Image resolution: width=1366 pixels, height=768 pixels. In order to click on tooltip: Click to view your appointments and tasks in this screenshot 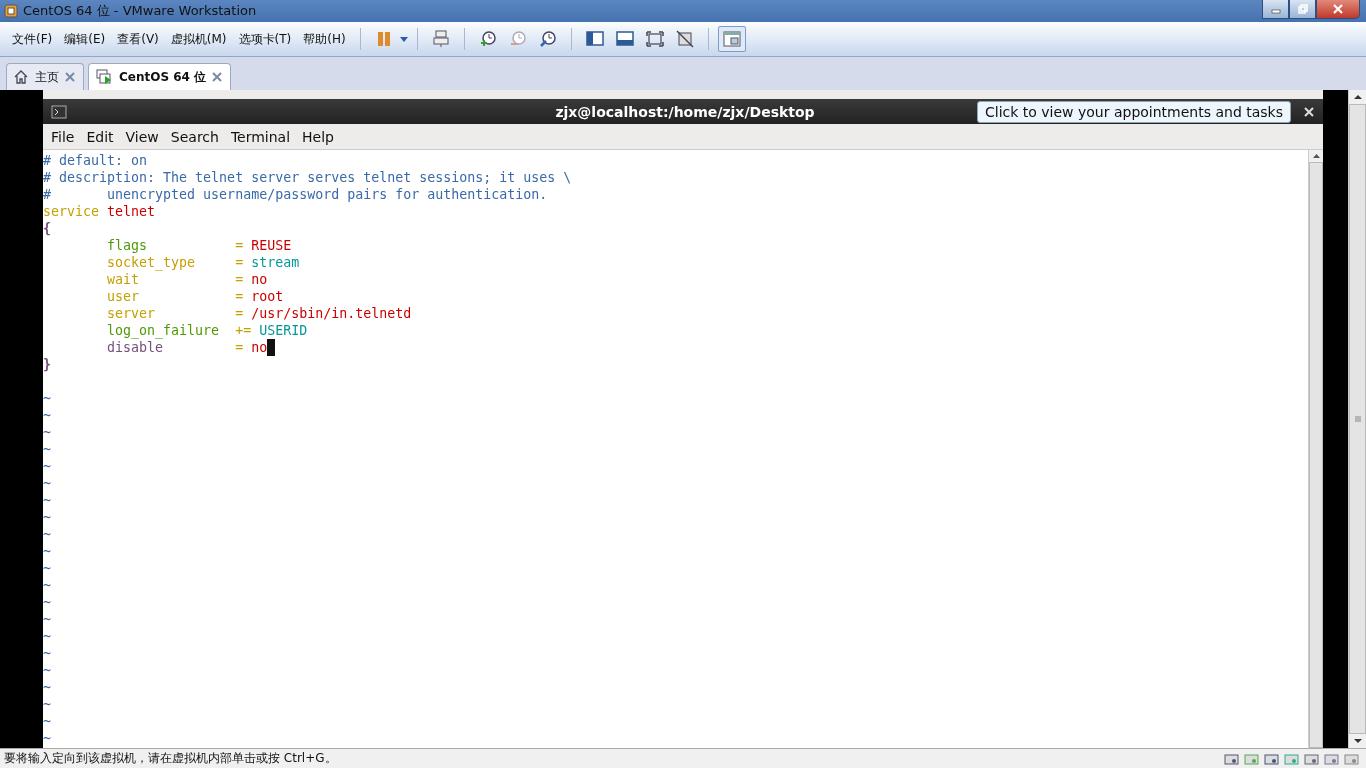, I will do `click(1134, 112)`.